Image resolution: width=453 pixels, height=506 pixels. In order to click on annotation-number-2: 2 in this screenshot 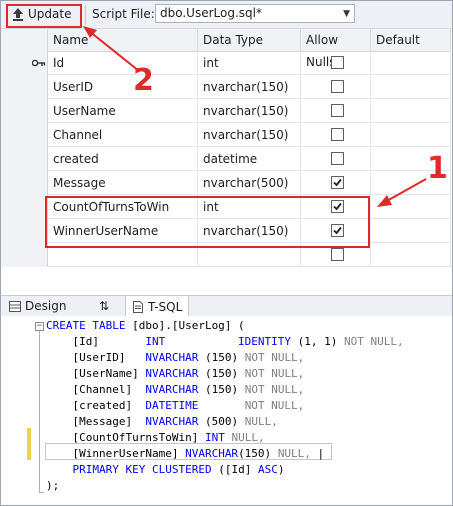, I will do `click(143, 80)`.